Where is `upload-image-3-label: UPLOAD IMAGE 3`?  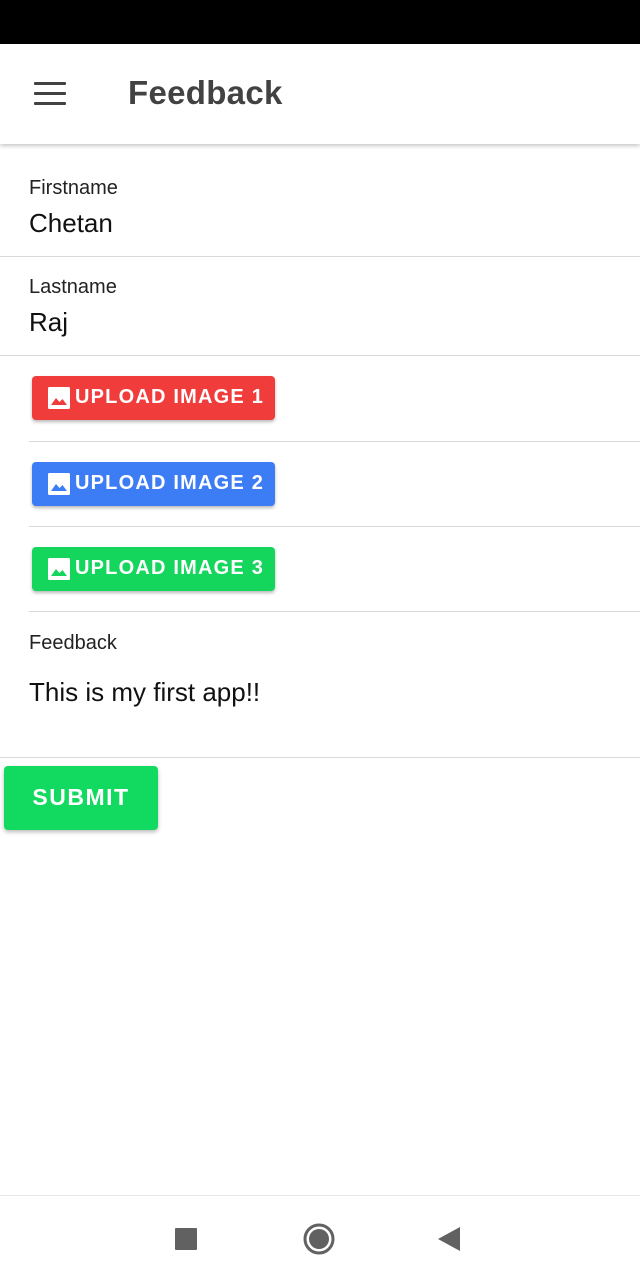
upload-image-3-label: UPLOAD IMAGE 3 is located at coordinates (170, 568).